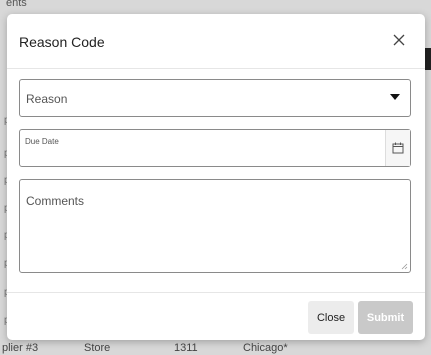 This screenshot has width=431, height=355. Describe the element at coordinates (216, 292) in the screenshot. I see `footer-divider` at that location.